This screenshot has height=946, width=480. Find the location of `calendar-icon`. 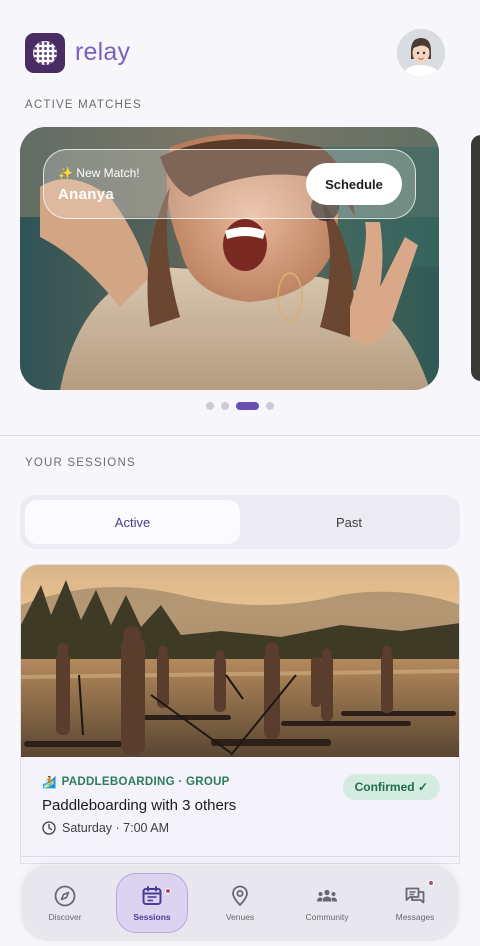

calendar-icon is located at coordinates (152, 895).